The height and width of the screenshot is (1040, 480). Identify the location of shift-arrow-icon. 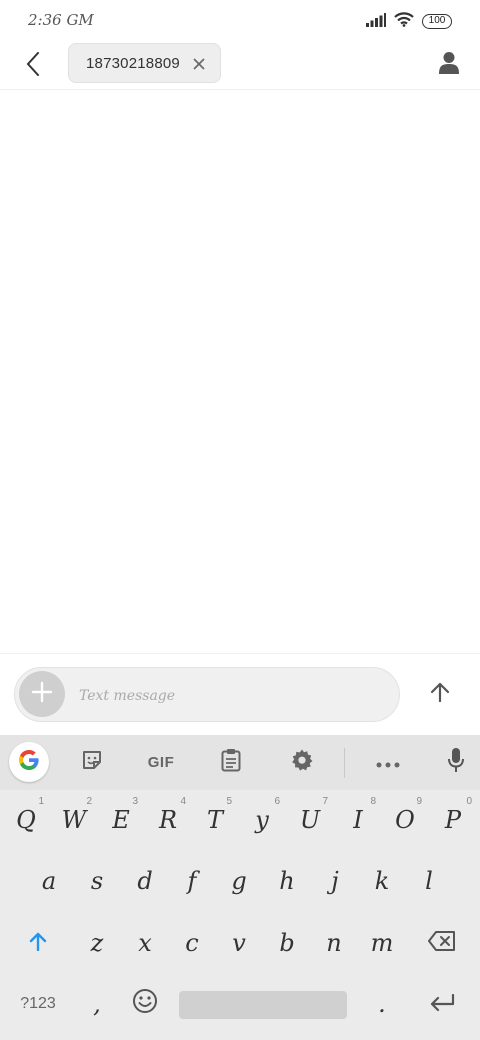
(38, 943).